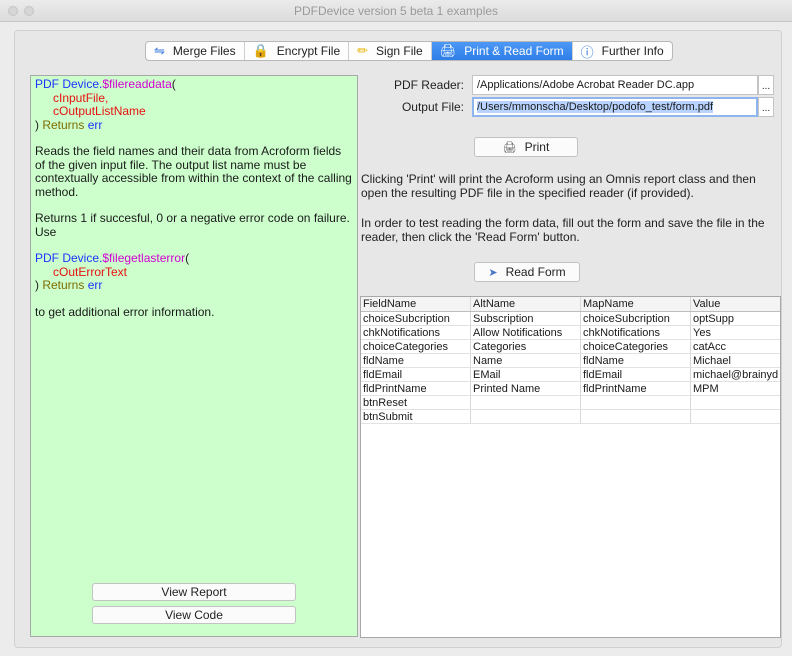  Describe the element at coordinates (636, 388) in the screenshot. I see `cell-mapname: fldPrintName` at that location.